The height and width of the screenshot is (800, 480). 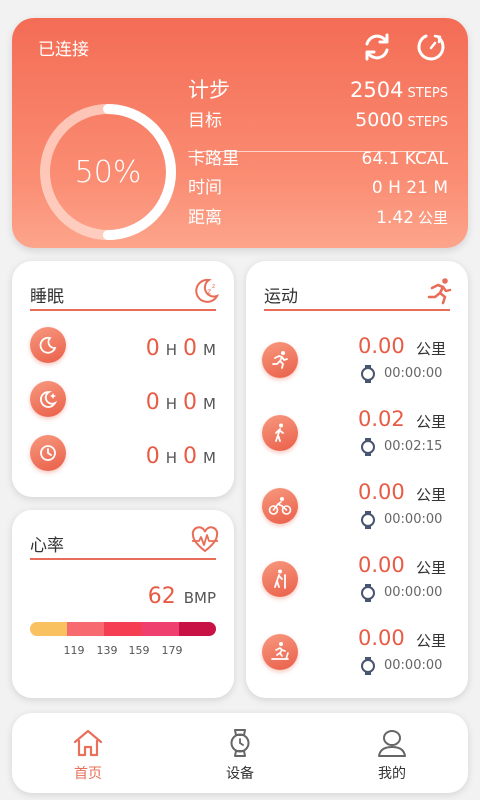 What do you see at coordinates (280, 579) in the screenshot?
I see `hiking-icon` at bounding box center [280, 579].